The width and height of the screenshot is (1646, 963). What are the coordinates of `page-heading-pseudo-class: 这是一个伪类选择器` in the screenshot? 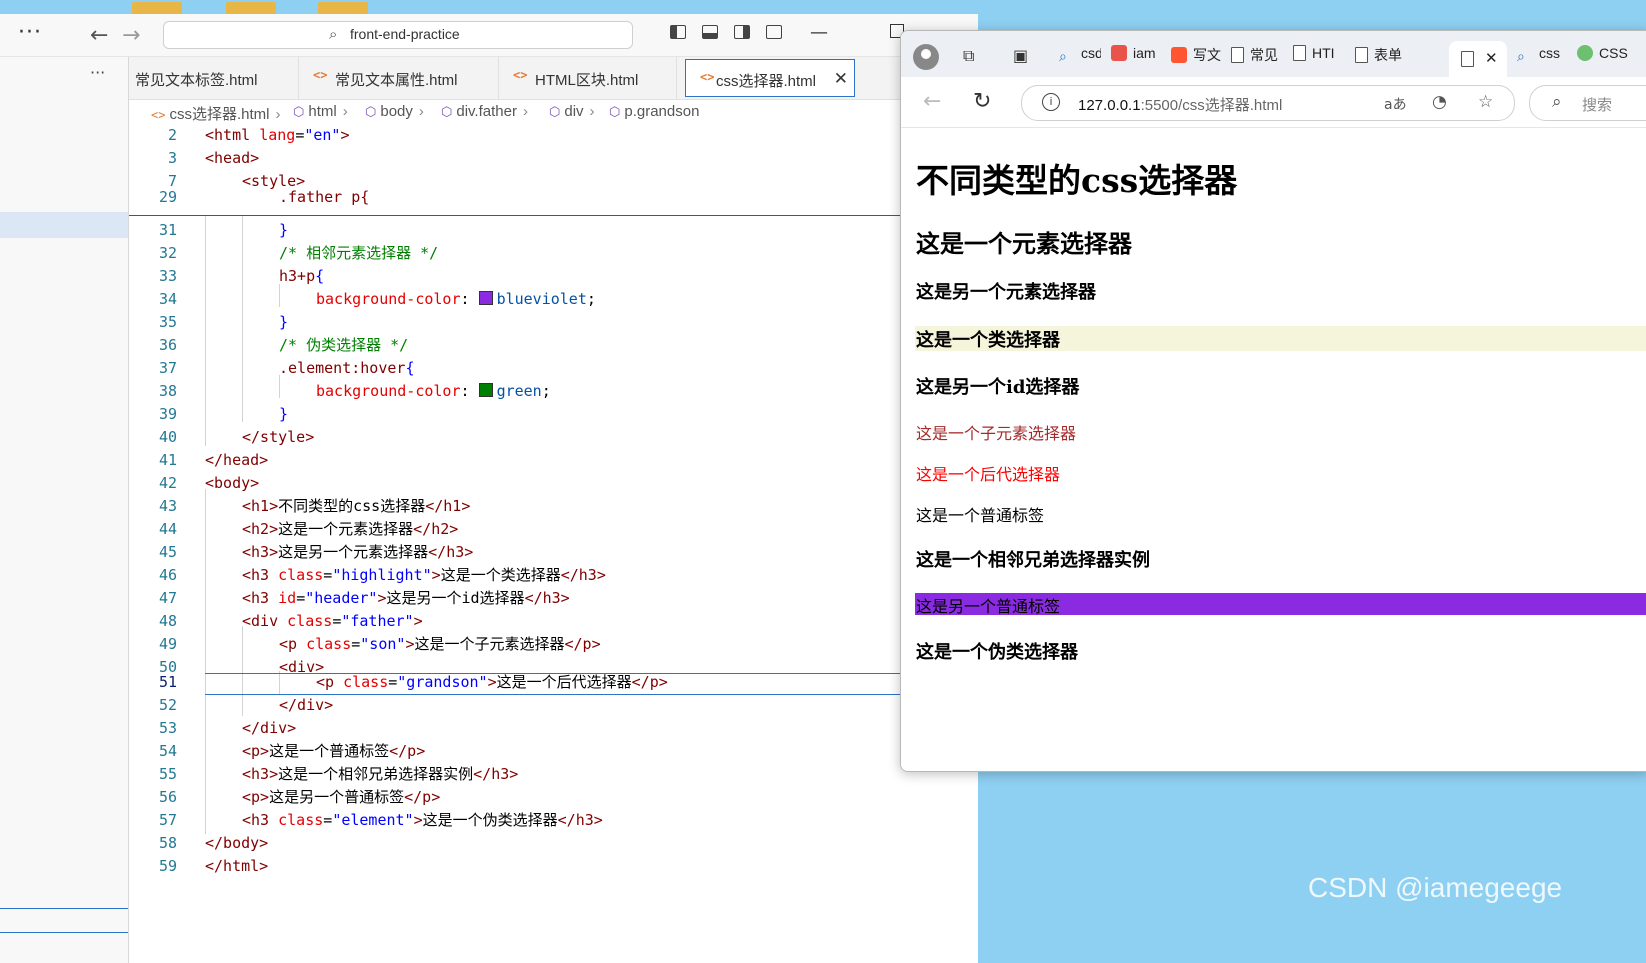 It's located at (997, 651).